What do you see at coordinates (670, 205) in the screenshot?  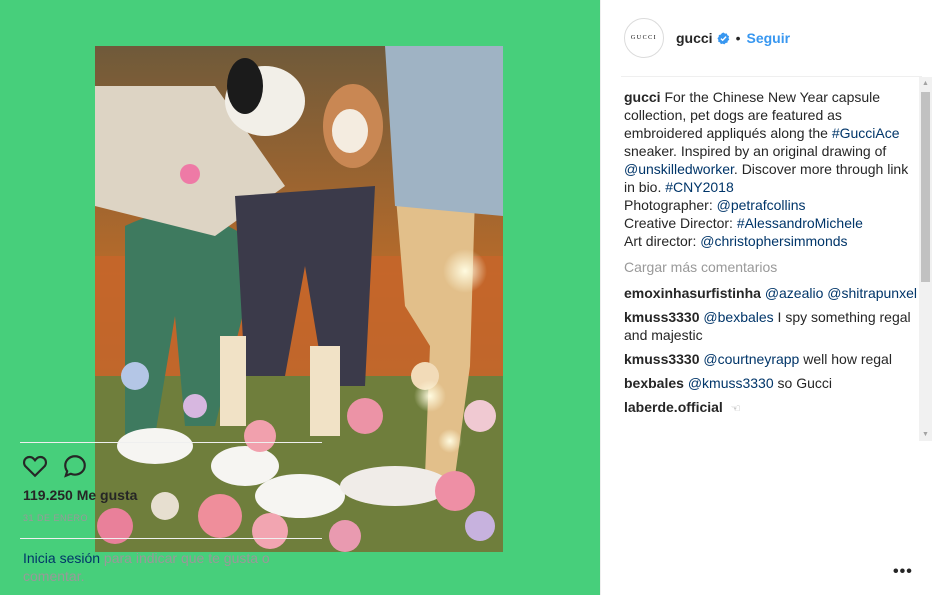 I see `caption-text: Photographer:` at bounding box center [670, 205].